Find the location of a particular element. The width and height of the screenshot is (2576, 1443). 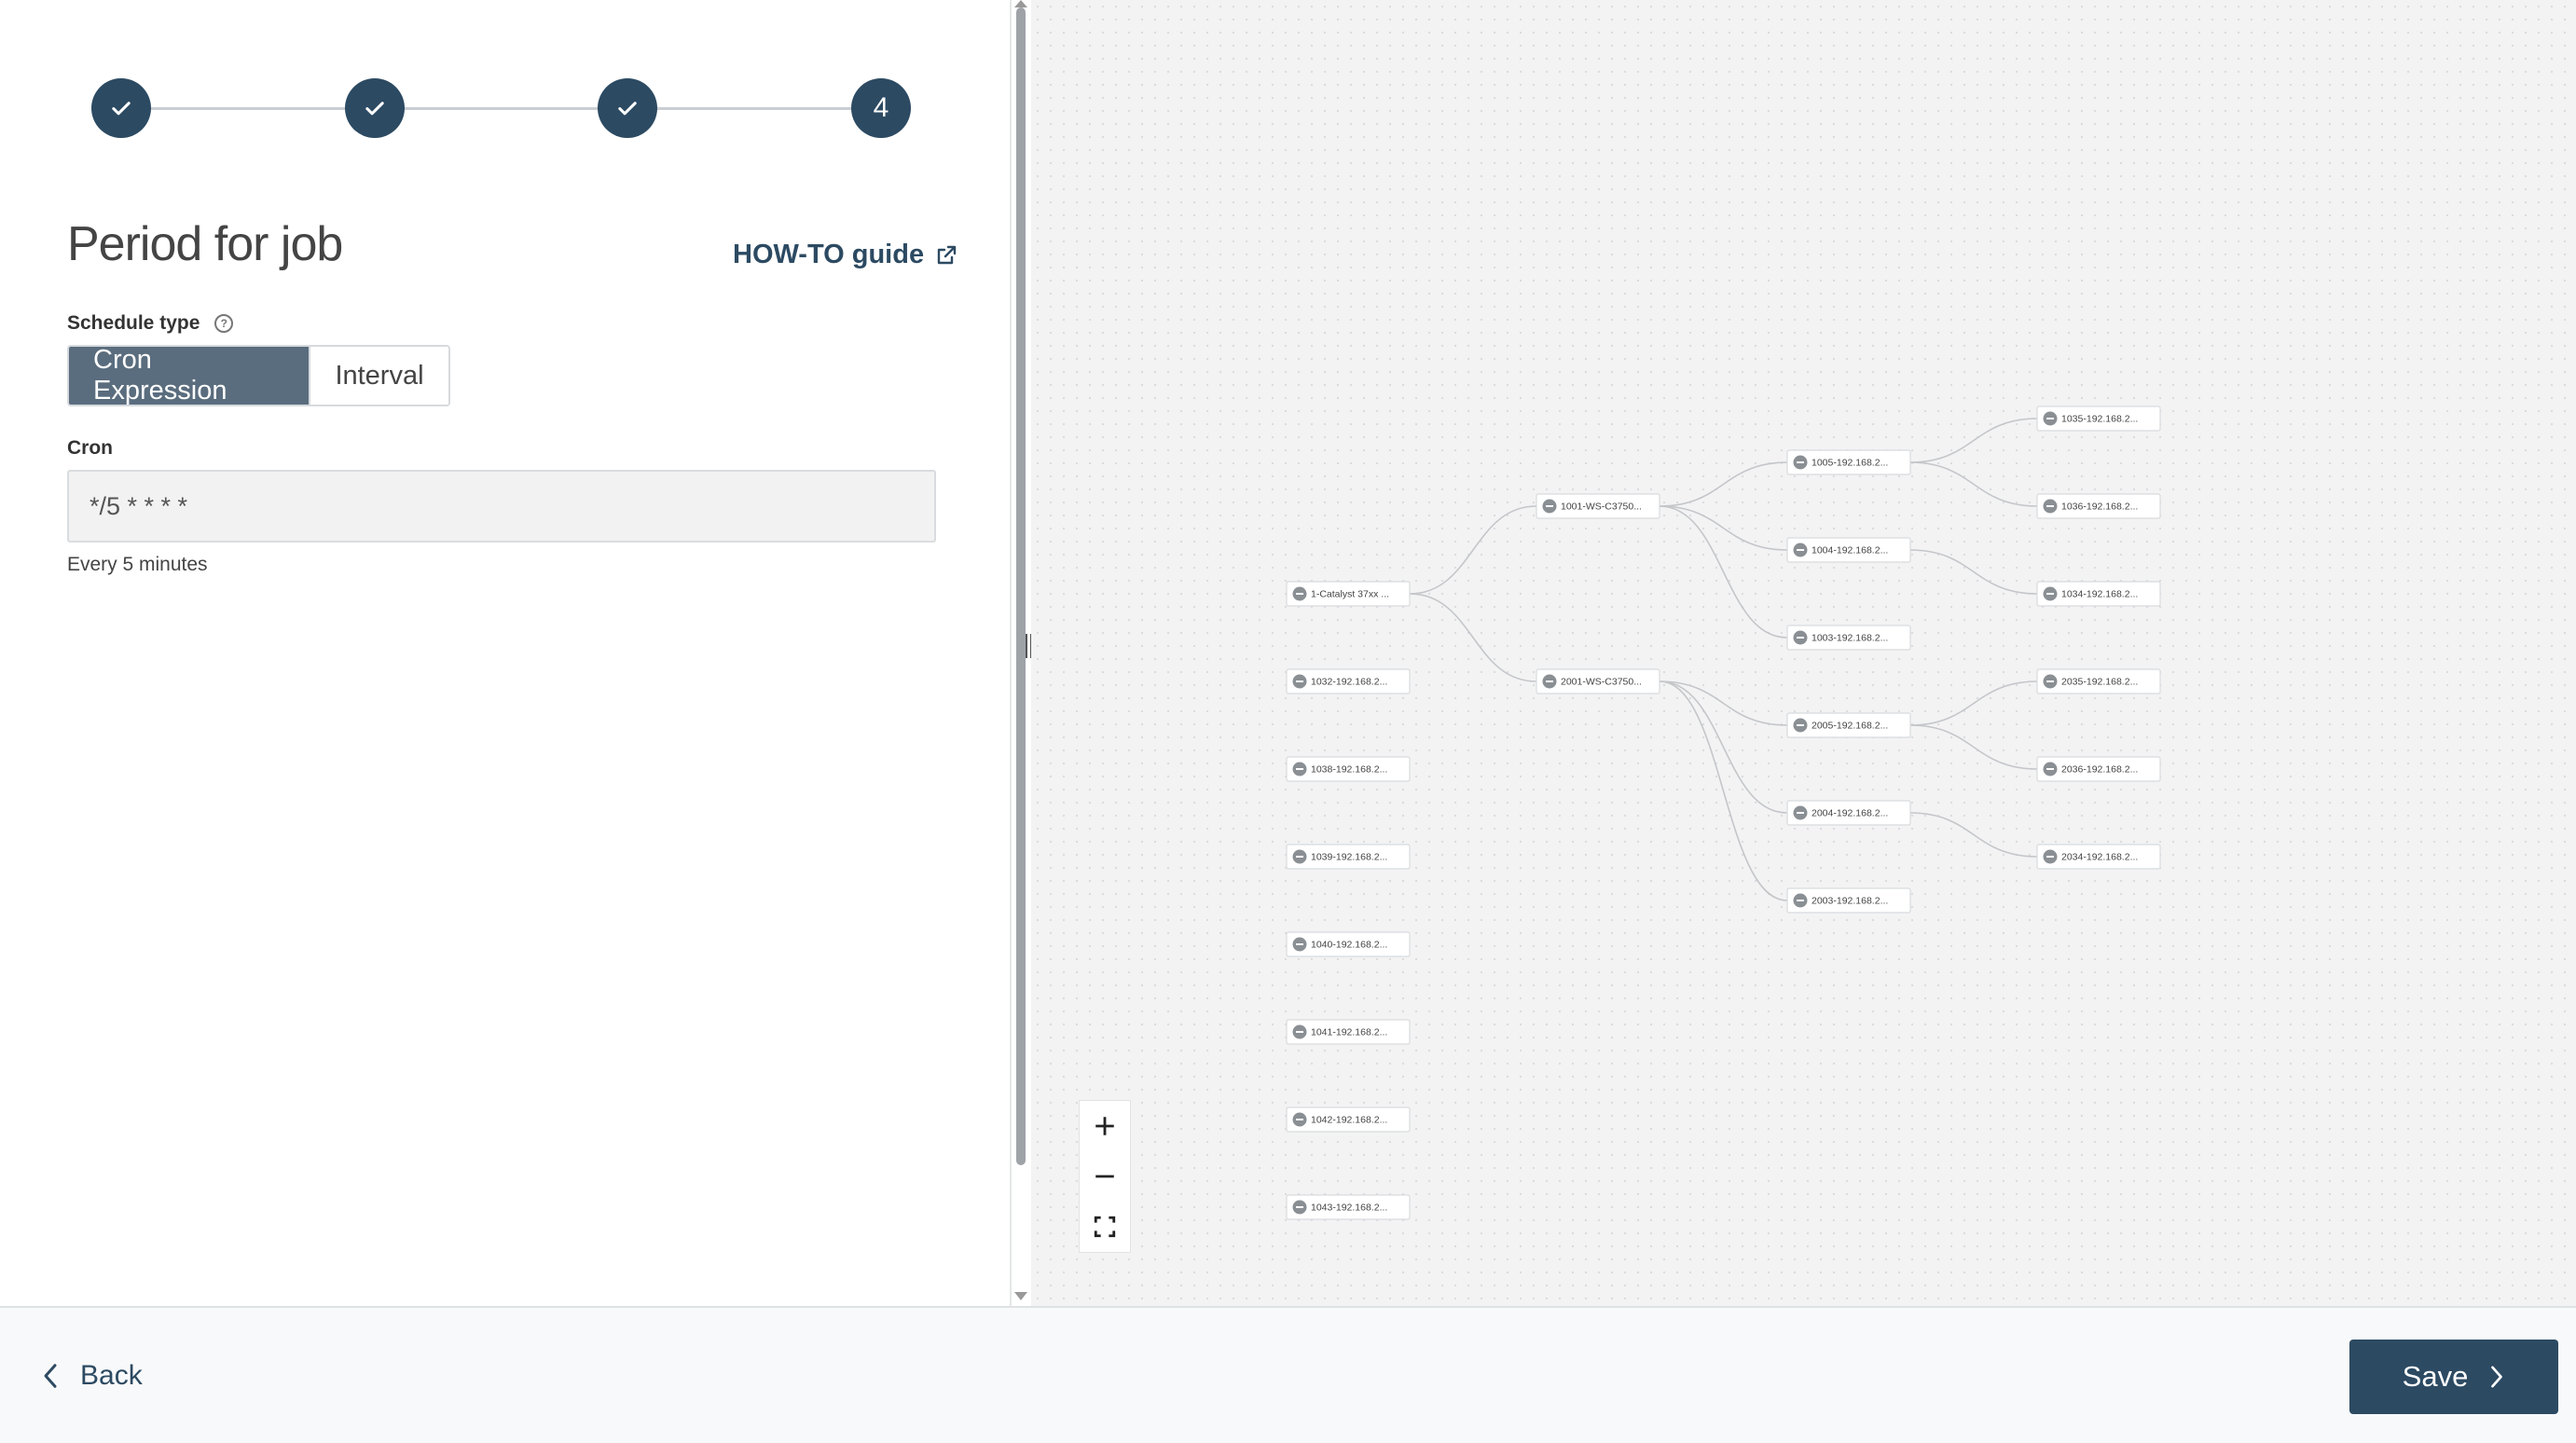

check-icon is located at coordinates (375, 109).